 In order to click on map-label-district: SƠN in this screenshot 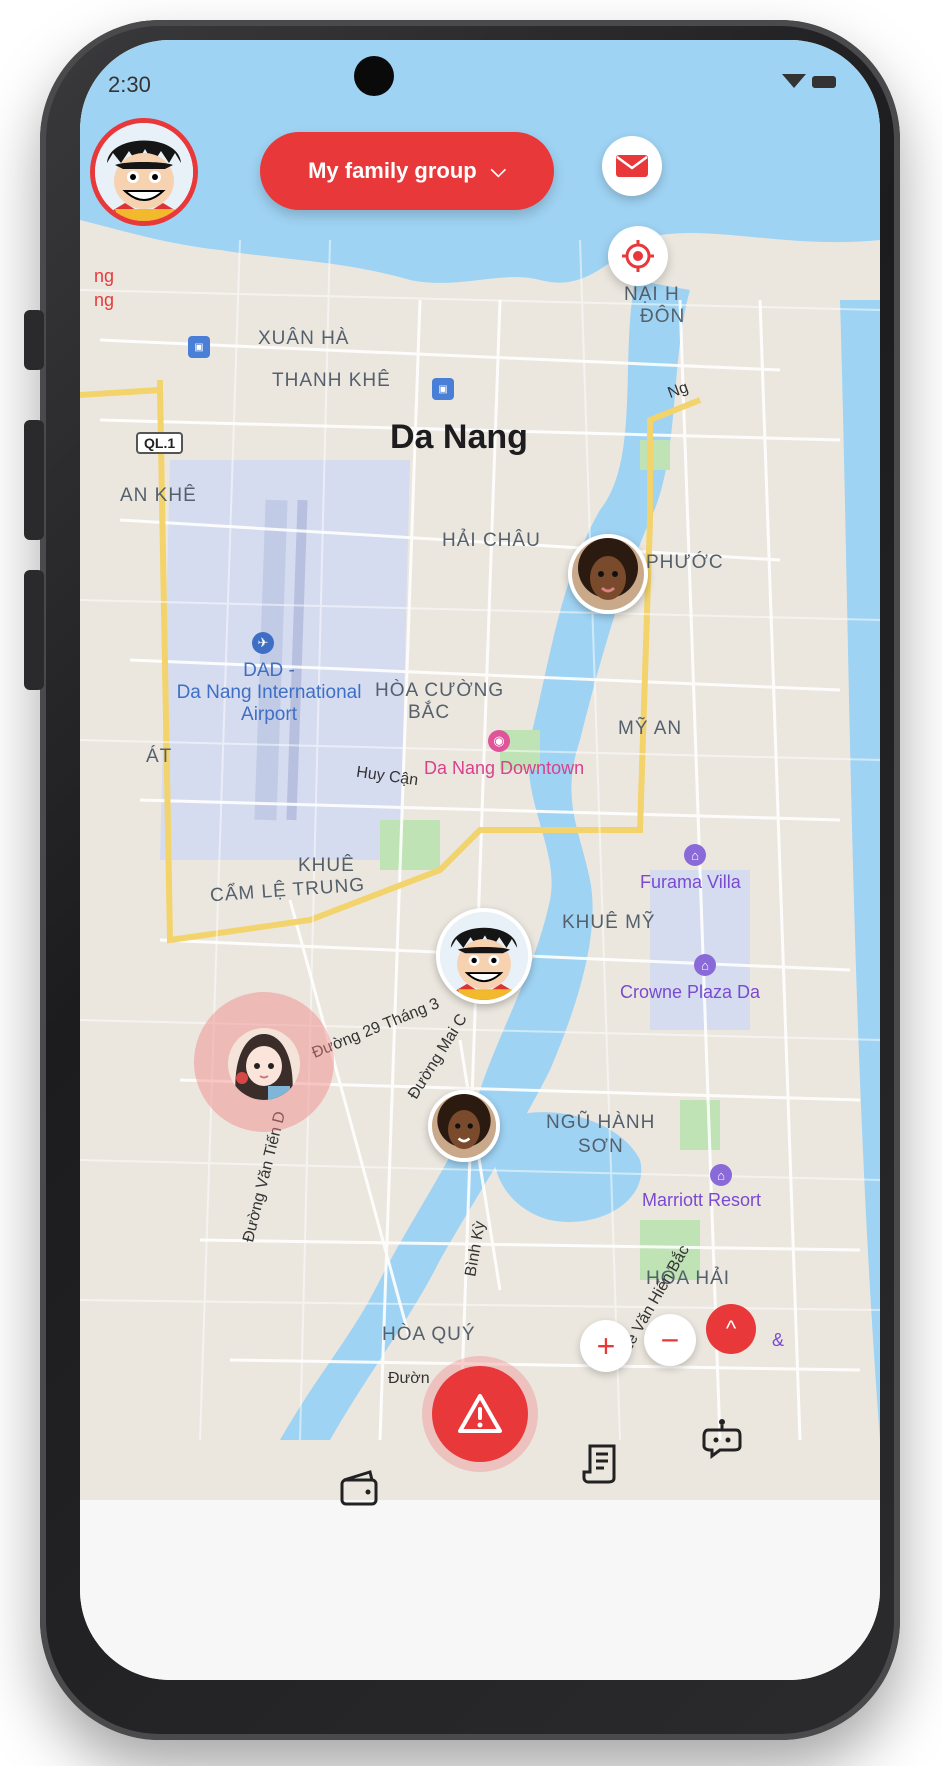, I will do `click(601, 1146)`.